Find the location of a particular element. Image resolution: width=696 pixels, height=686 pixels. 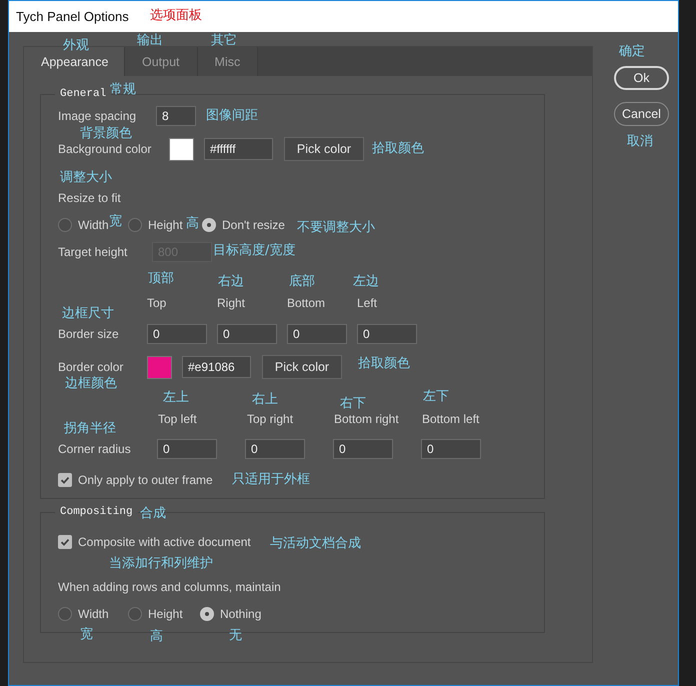

annotation-label: 当添加行和列维护 is located at coordinates (161, 564).